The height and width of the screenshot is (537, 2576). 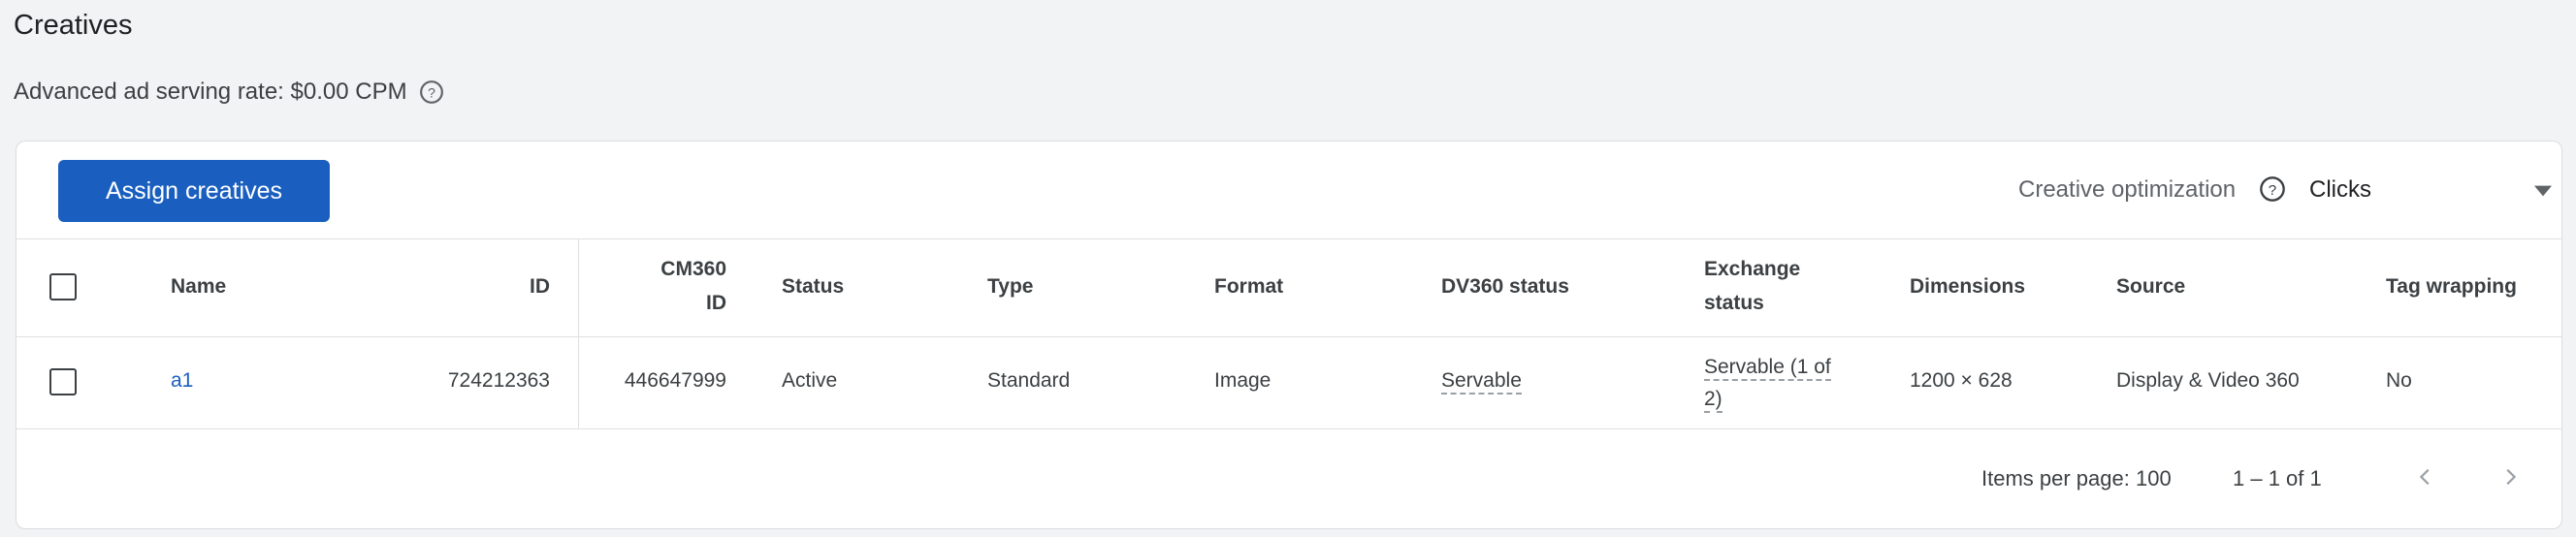 I want to click on header-id: ID, so click(x=501, y=286).